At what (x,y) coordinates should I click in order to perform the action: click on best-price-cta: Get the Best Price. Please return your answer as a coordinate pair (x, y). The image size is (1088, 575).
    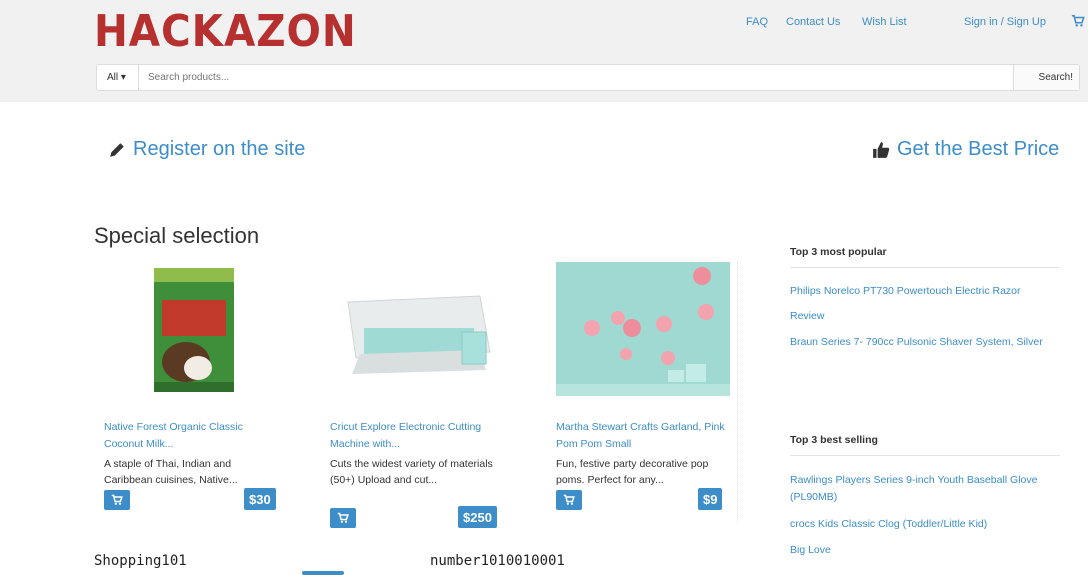
    Looking at the image, I should click on (965, 149).